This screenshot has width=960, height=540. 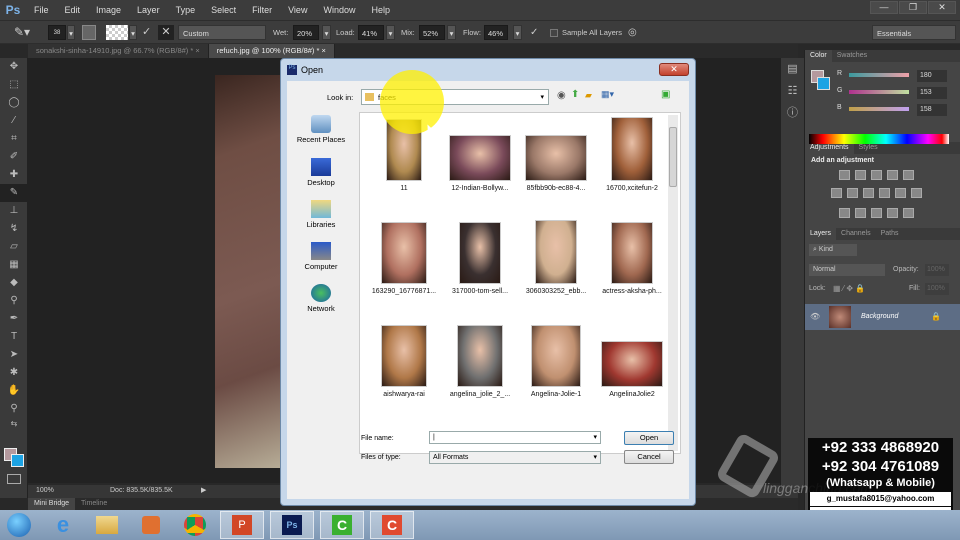 I want to click on workspace-dropdown: Essentials, so click(x=914, y=32).